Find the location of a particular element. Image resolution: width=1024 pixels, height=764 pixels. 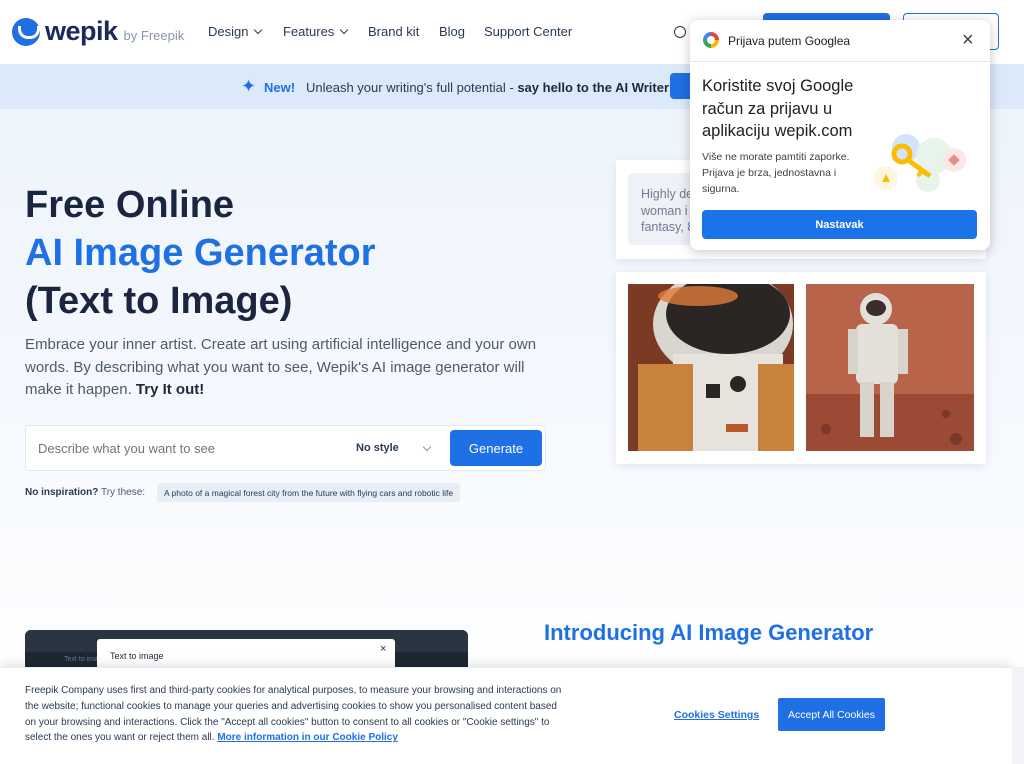

scrollbar is located at coordinates (1018, 715).